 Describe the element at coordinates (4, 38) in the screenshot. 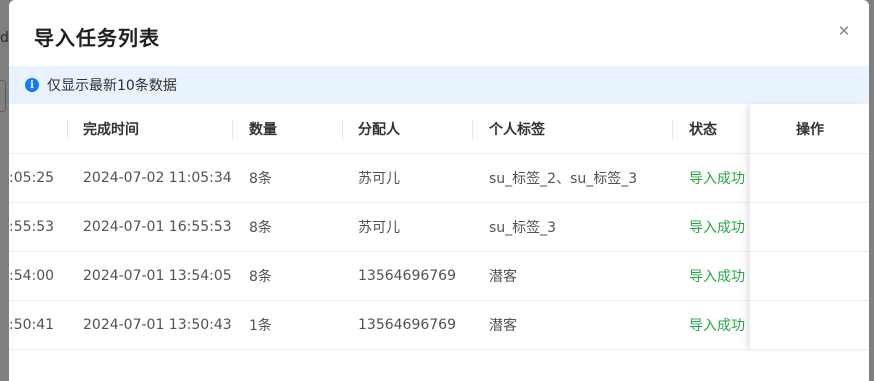

I see `background-text-fragment: d,` at that location.